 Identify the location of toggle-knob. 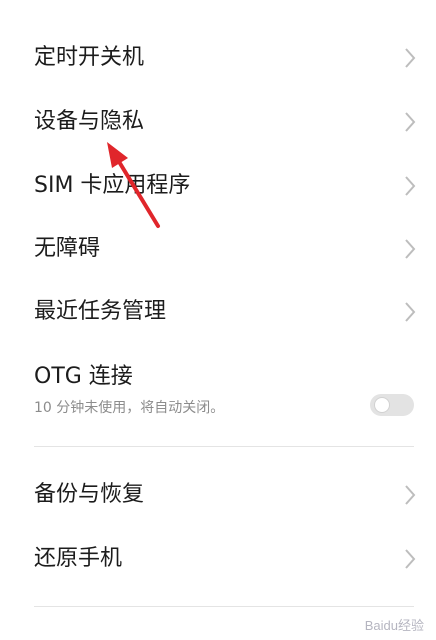
(382, 405).